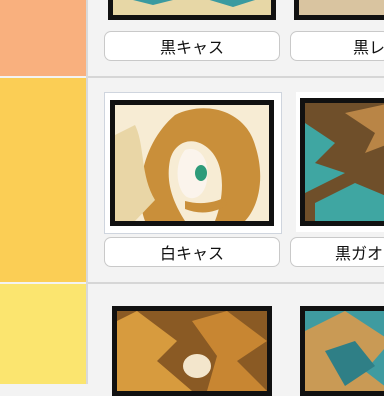 Image resolution: width=384 pixels, height=396 pixels. Describe the element at coordinates (359, 253) in the screenshot. I see `character-name: 黒ガオ` at that location.